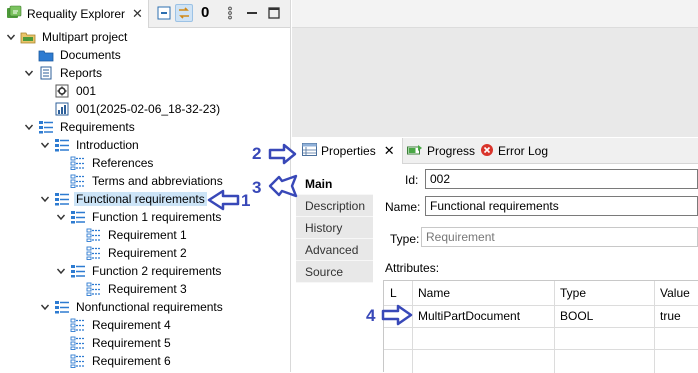 This screenshot has height=373, width=698. Describe the element at coordinates (62, 109) in the screenshot. I see `report-chart-icon` at that location.